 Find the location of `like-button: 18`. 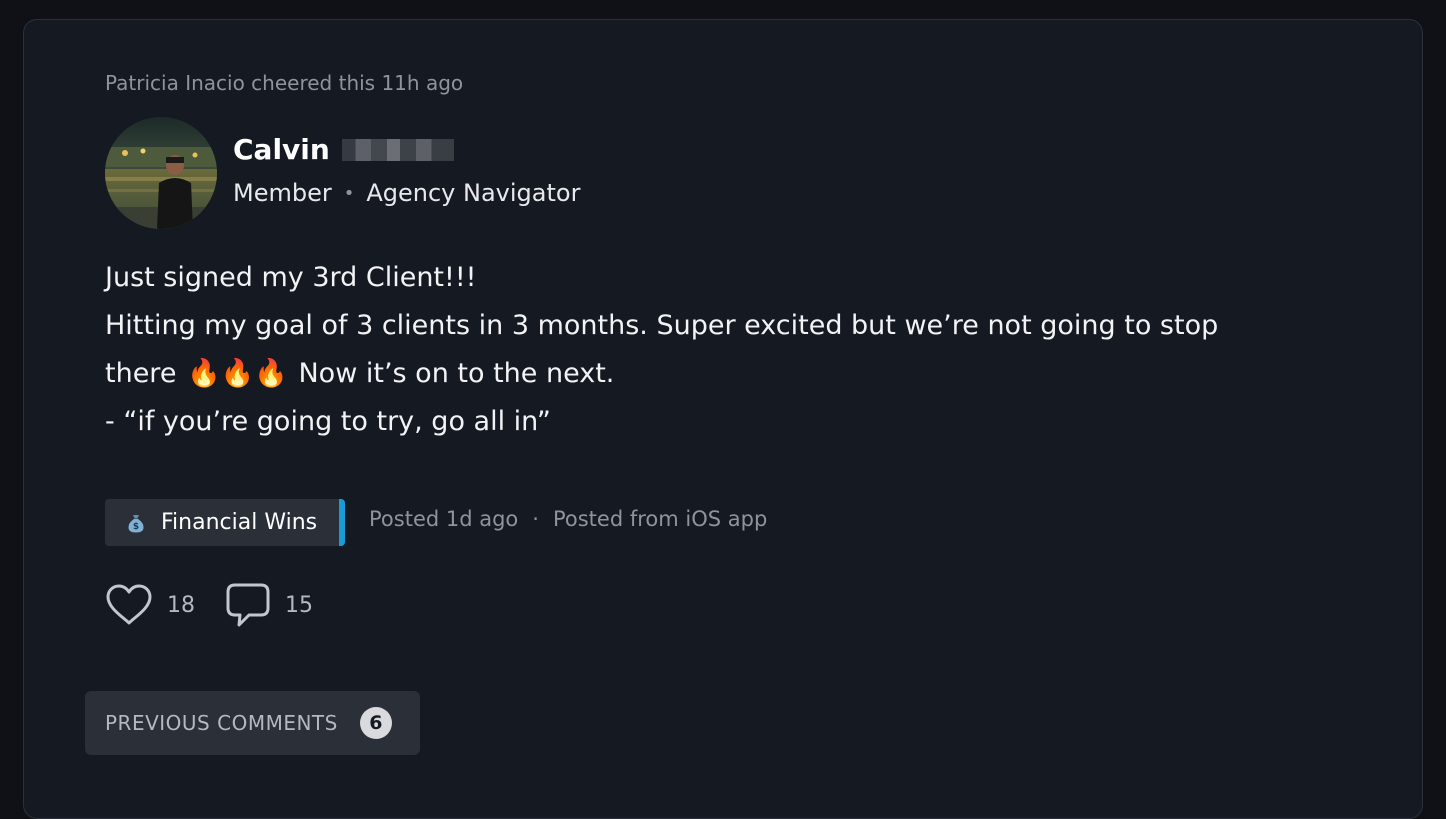

like-button: 18 is located at coordinates (150, 605).